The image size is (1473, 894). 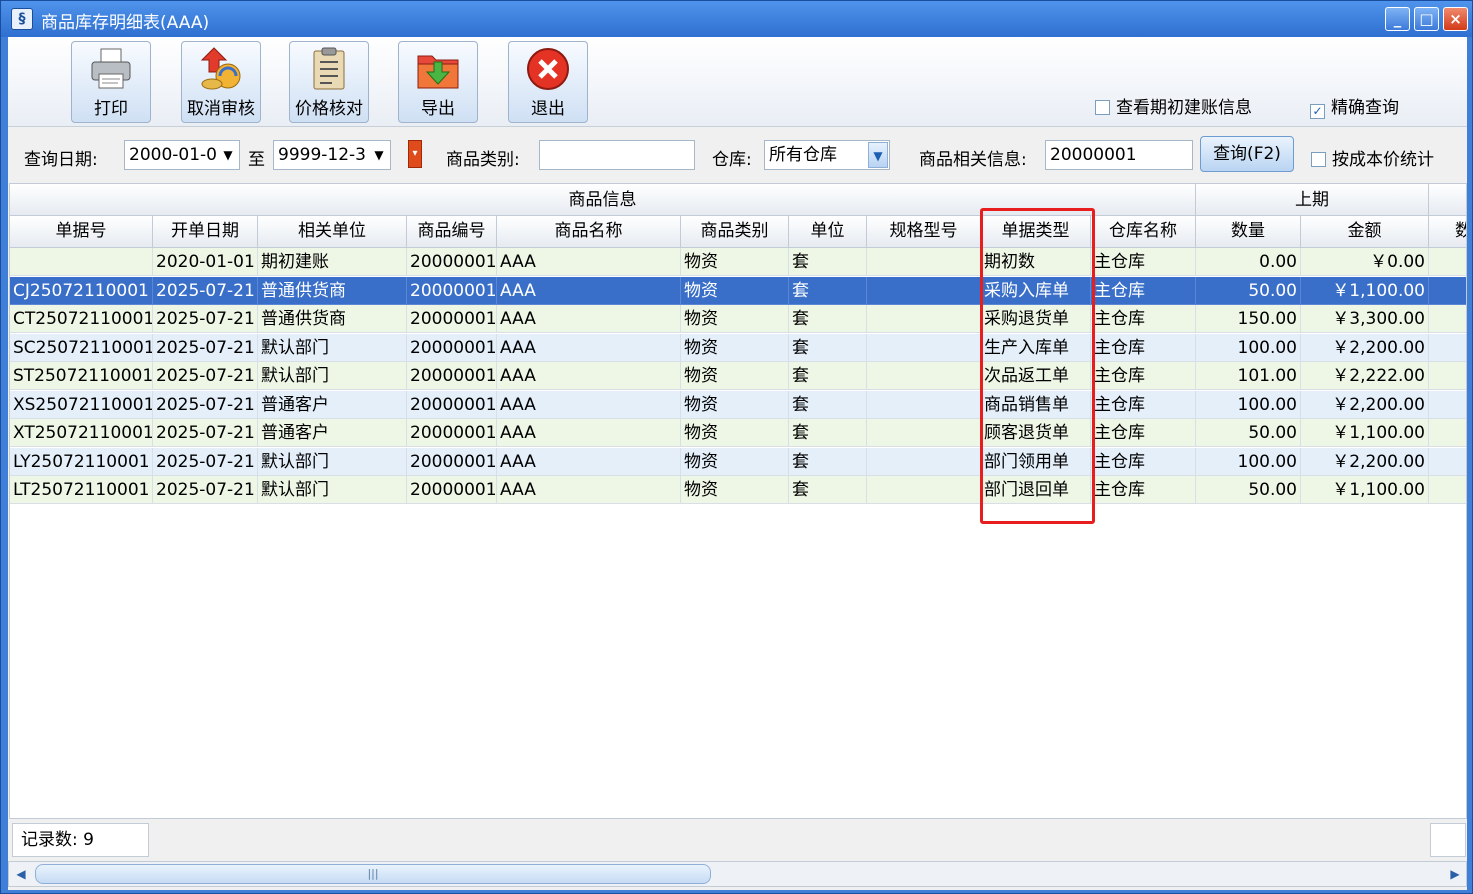 What do you see at coordinates (452, 231) in the screenshot?
I see `column-header-product-code: 商品编号` at bounding box center [452, 231].